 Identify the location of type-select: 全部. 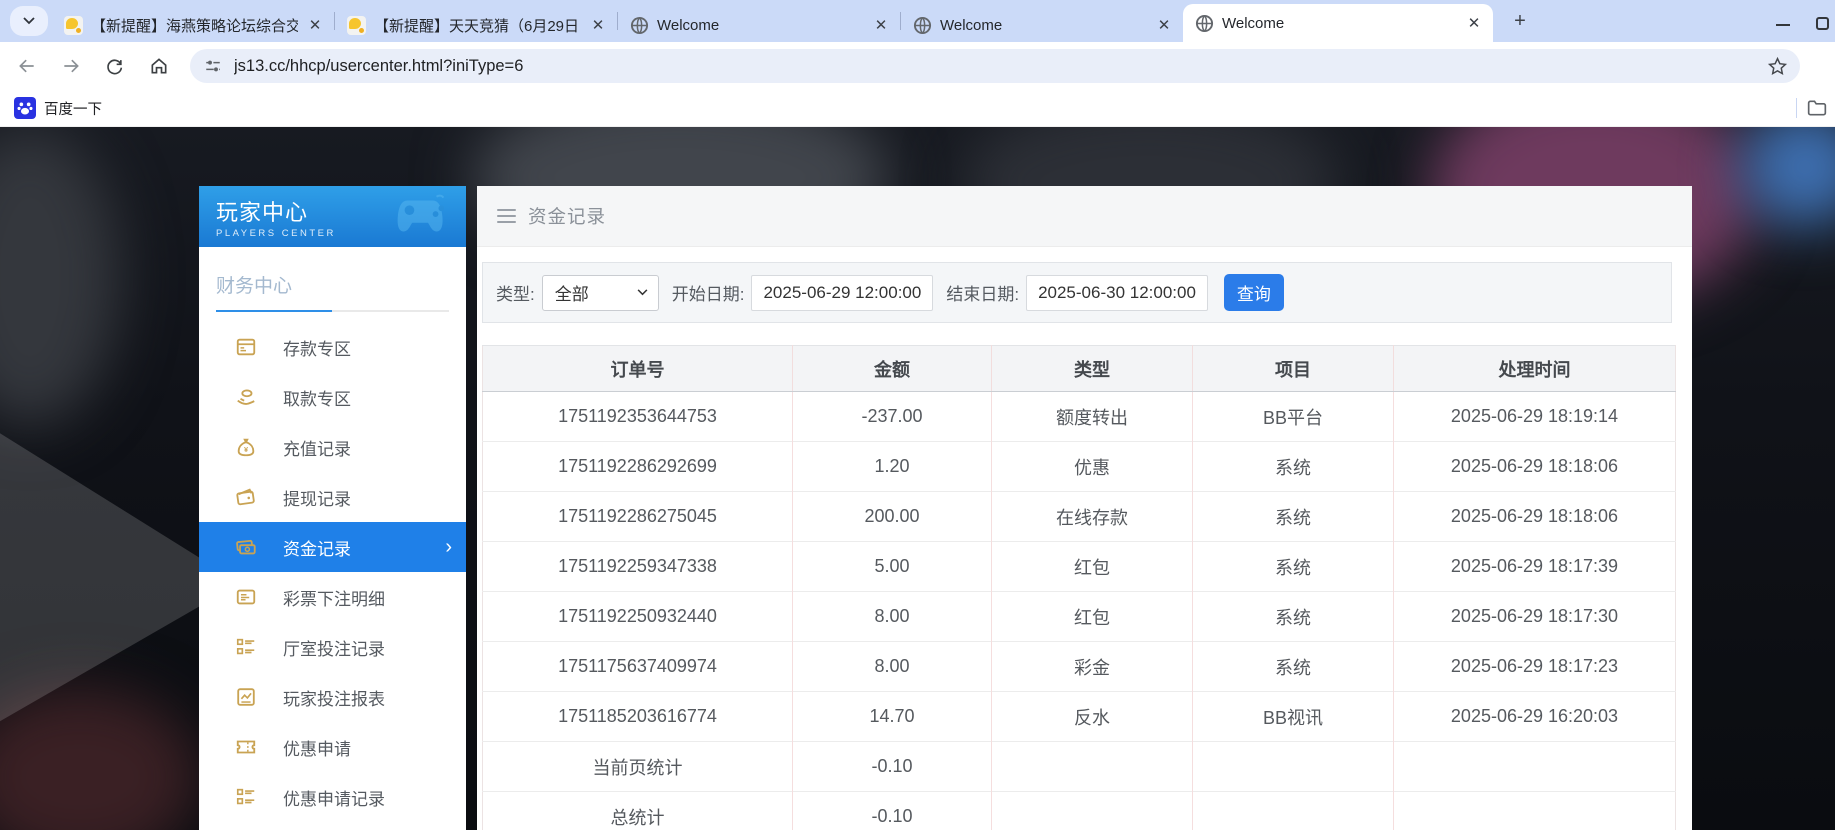
(600, 292).